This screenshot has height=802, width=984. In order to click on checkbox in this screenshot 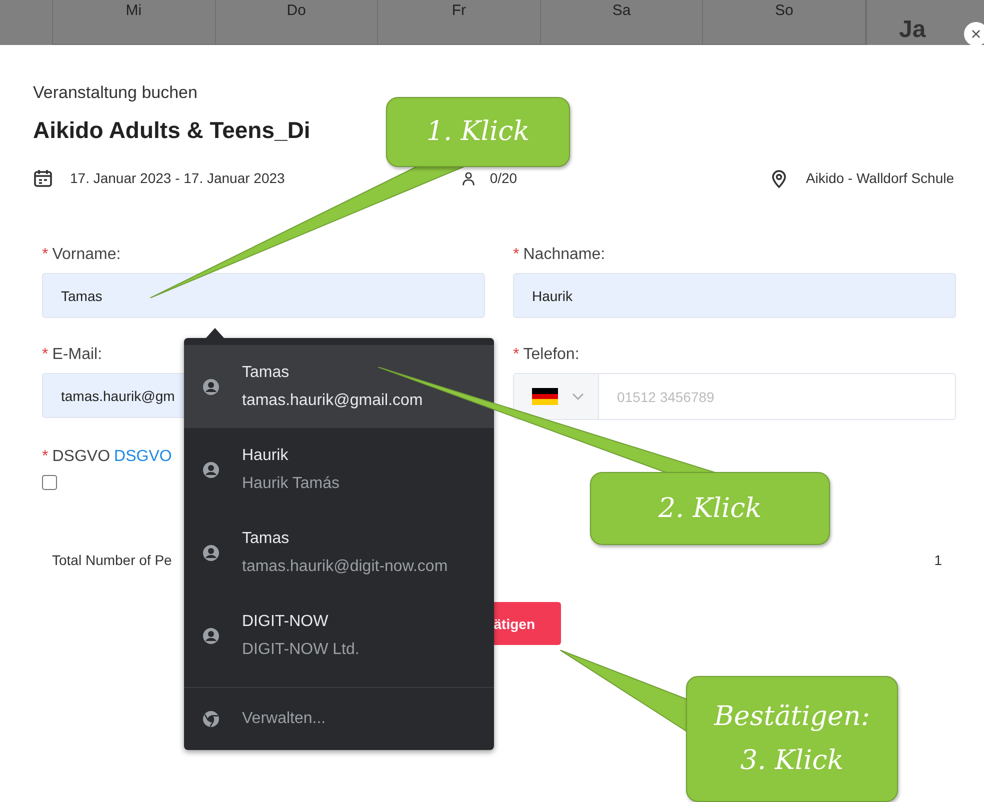, I will do `click(49, 482)`.